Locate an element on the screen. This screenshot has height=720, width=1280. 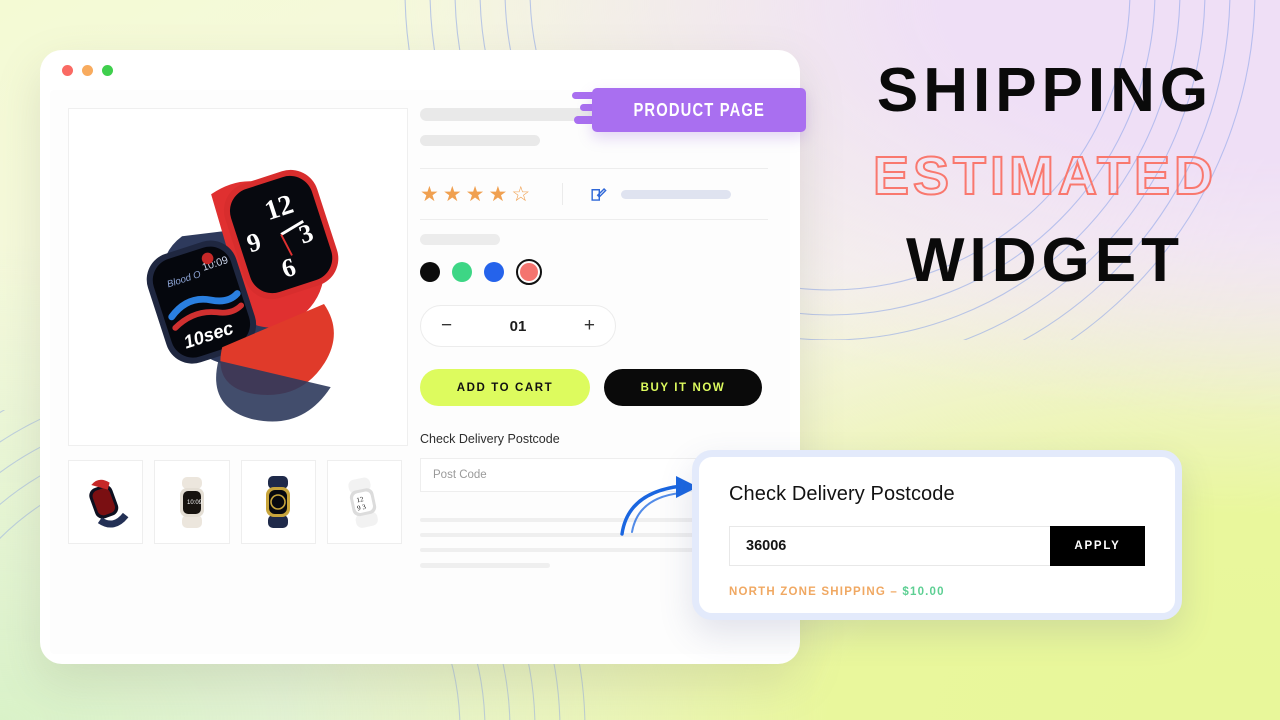
color-swatches is located at coordinates (594, 272).